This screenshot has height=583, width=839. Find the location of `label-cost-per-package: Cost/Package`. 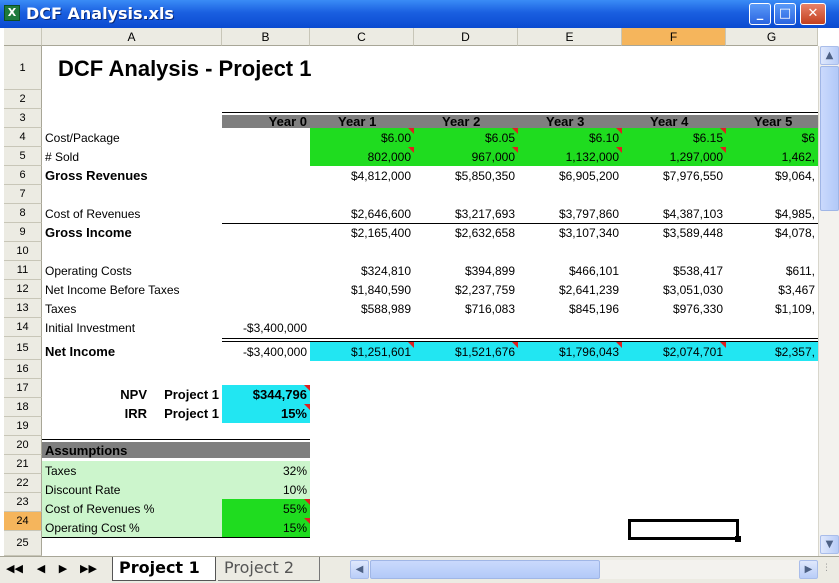

label-cost-per-package: Cost/Package is located at coordinates (132, 137).